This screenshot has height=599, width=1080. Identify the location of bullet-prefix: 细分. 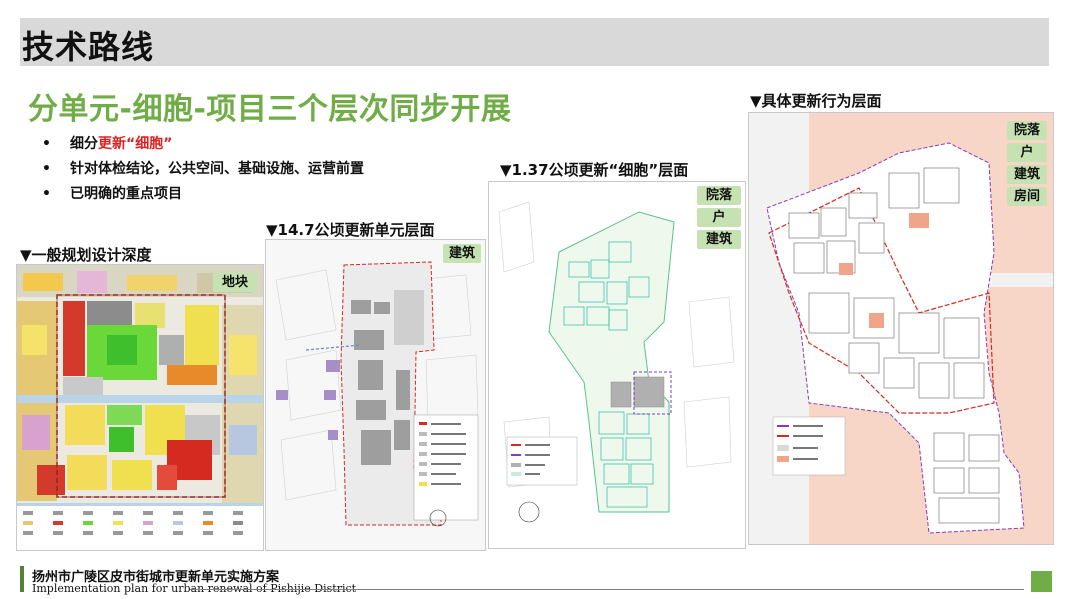
(84, 144).